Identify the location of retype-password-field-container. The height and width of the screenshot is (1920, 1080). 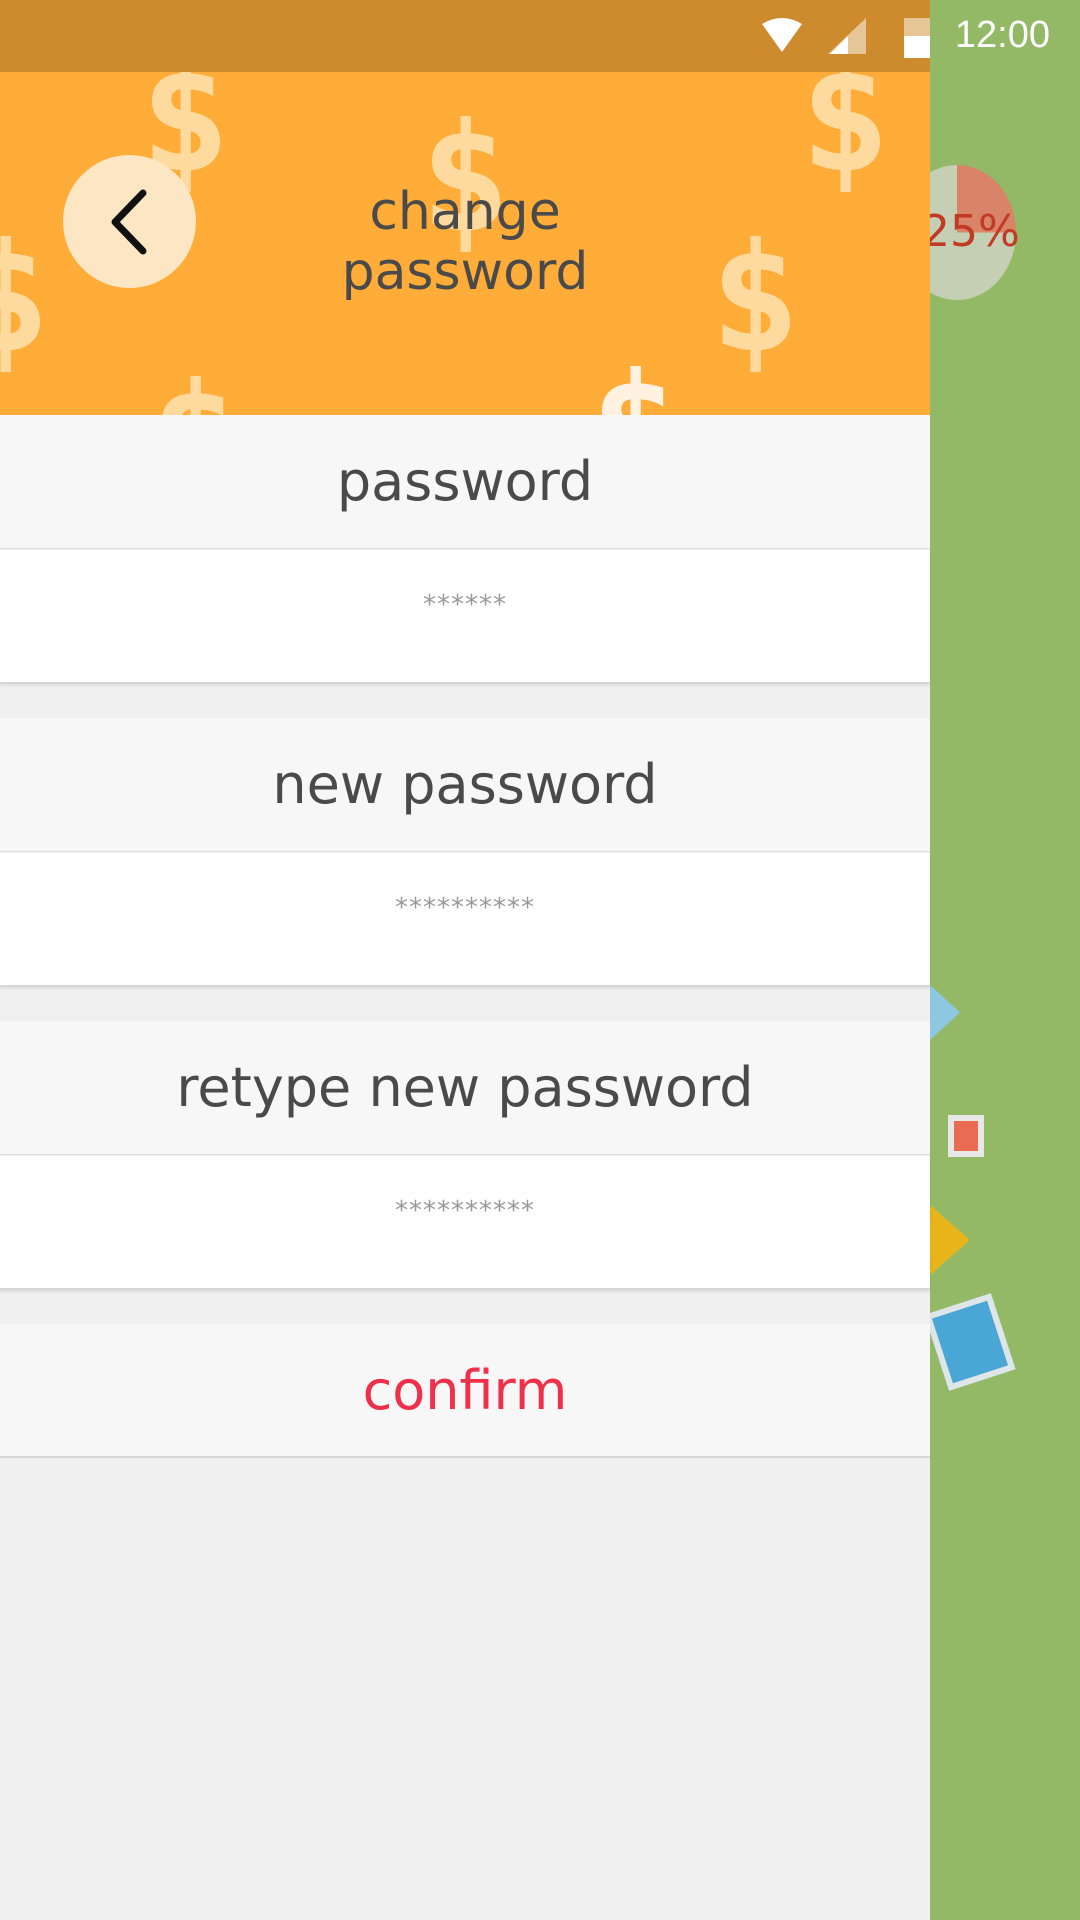
(465, 1223).